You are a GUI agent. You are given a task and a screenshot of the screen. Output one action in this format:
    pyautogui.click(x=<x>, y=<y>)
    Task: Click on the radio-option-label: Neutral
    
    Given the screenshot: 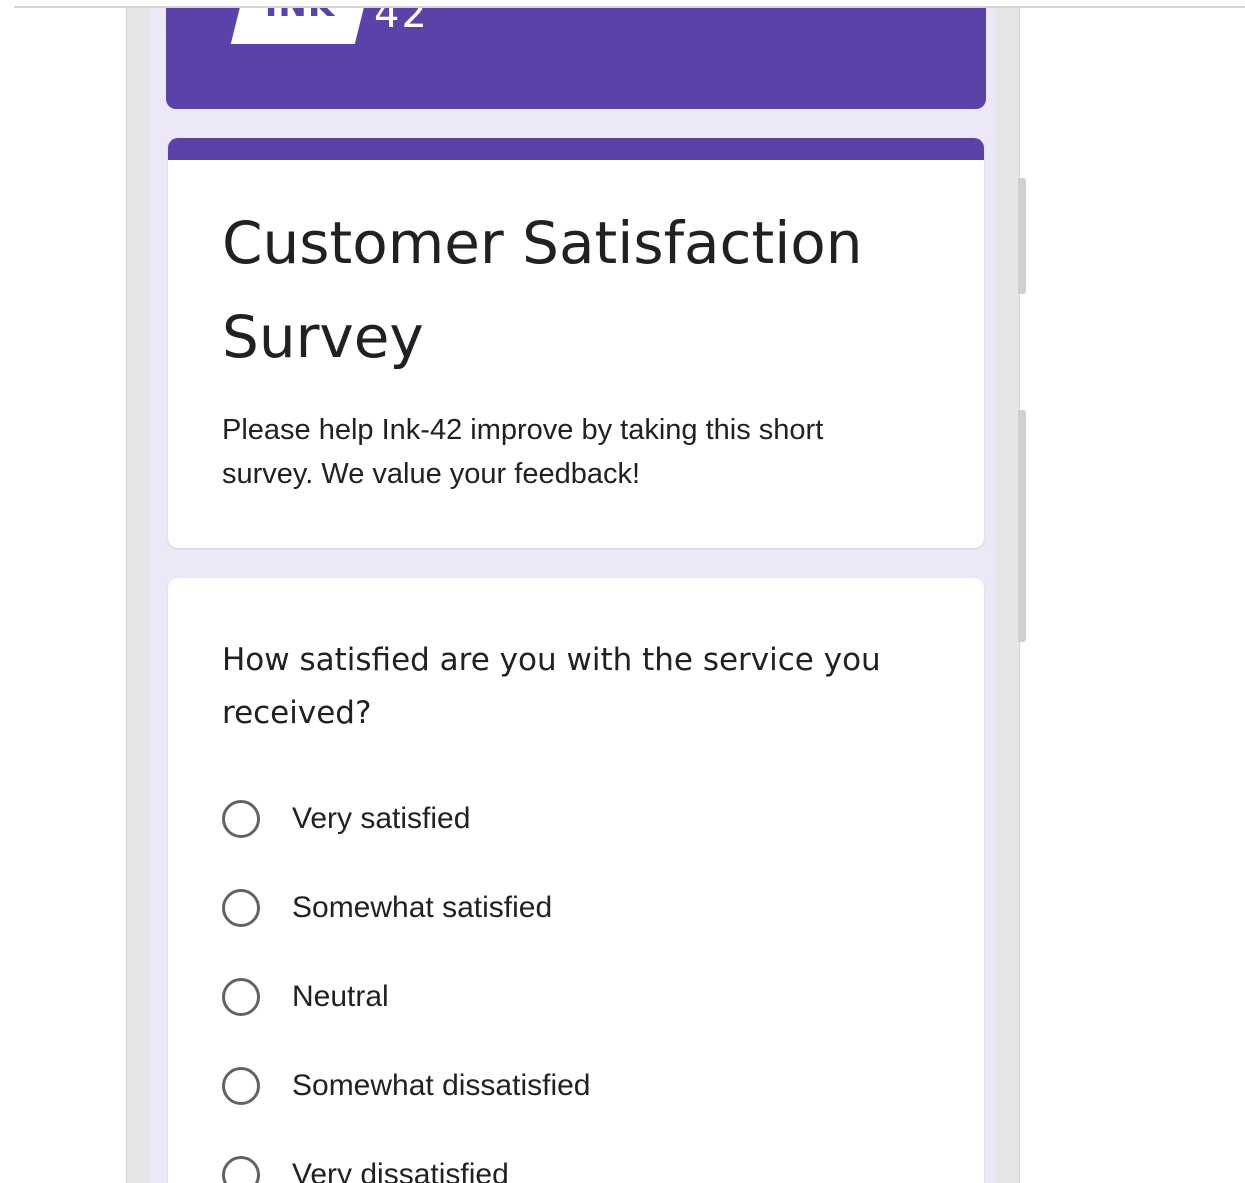 What is the action you would take?
    pyautogui.click(x=340, y=997)
    